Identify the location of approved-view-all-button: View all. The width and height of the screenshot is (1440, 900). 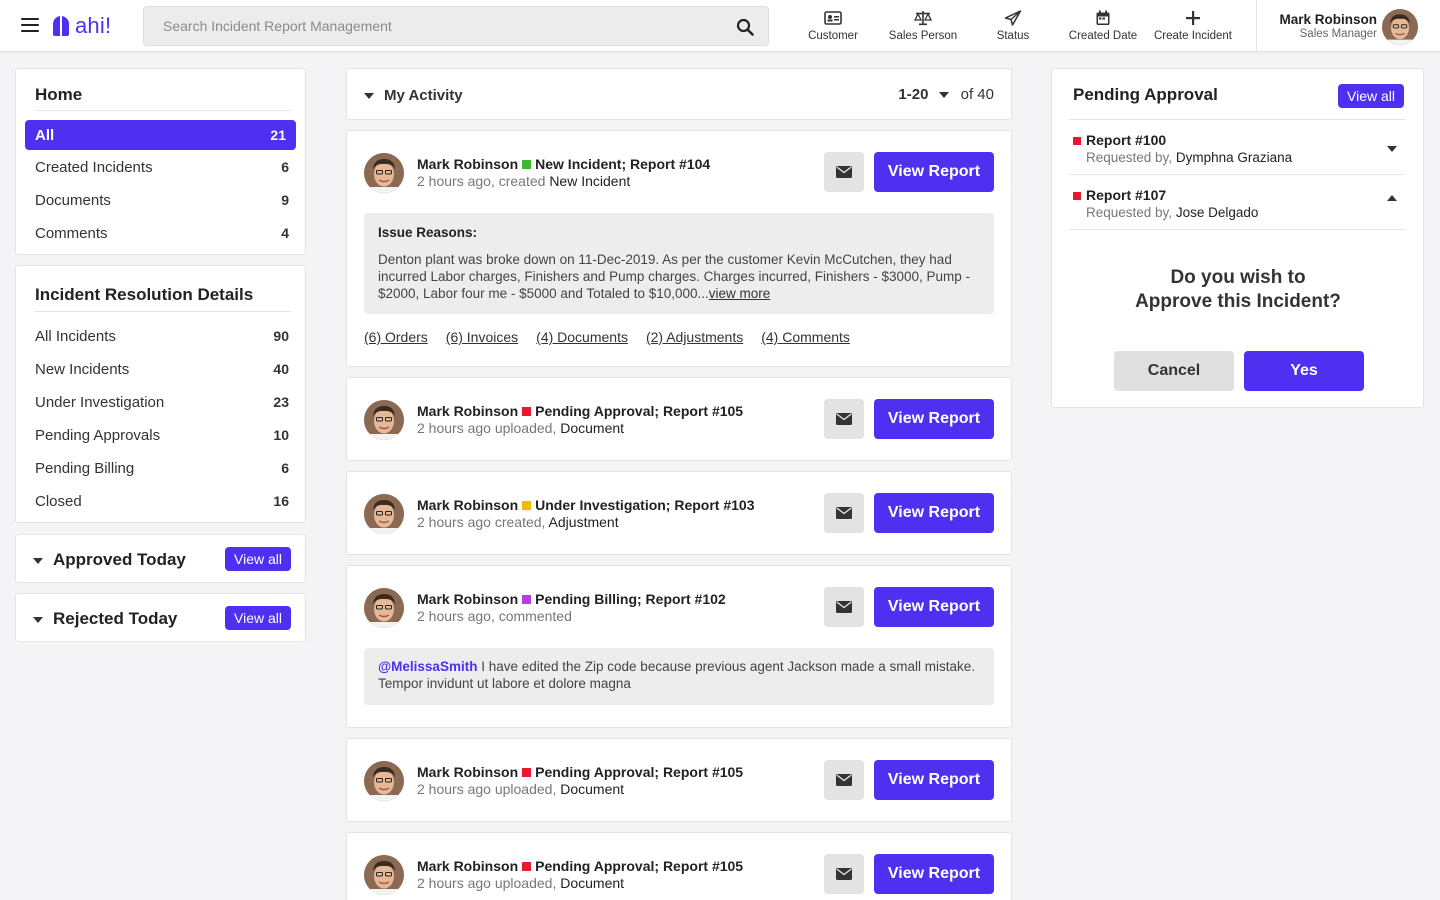
(258, 559).